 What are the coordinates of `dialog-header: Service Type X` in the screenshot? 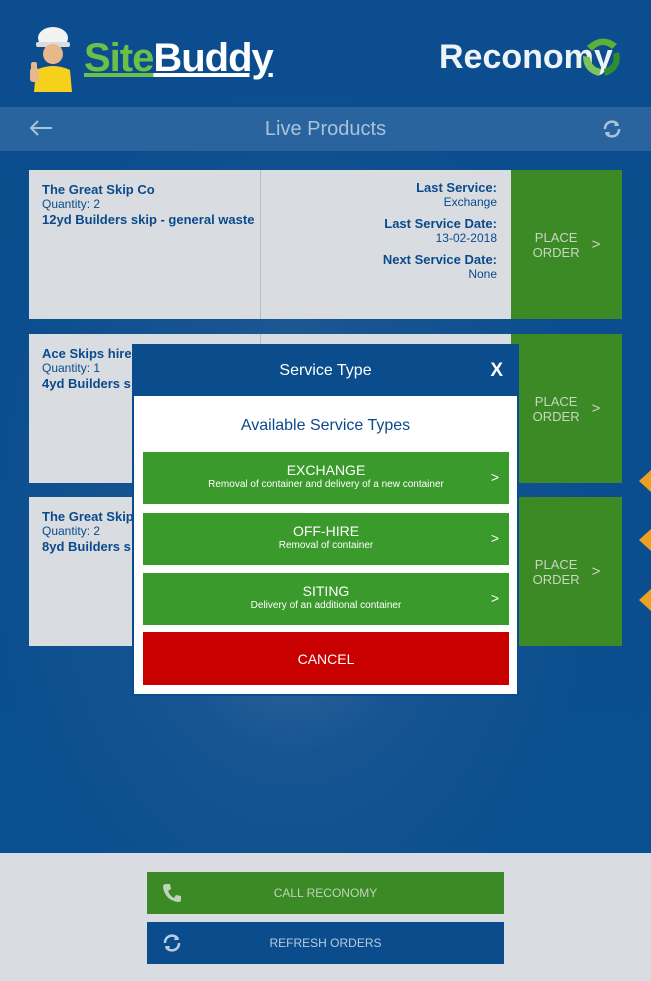 It's located at (325, 371).